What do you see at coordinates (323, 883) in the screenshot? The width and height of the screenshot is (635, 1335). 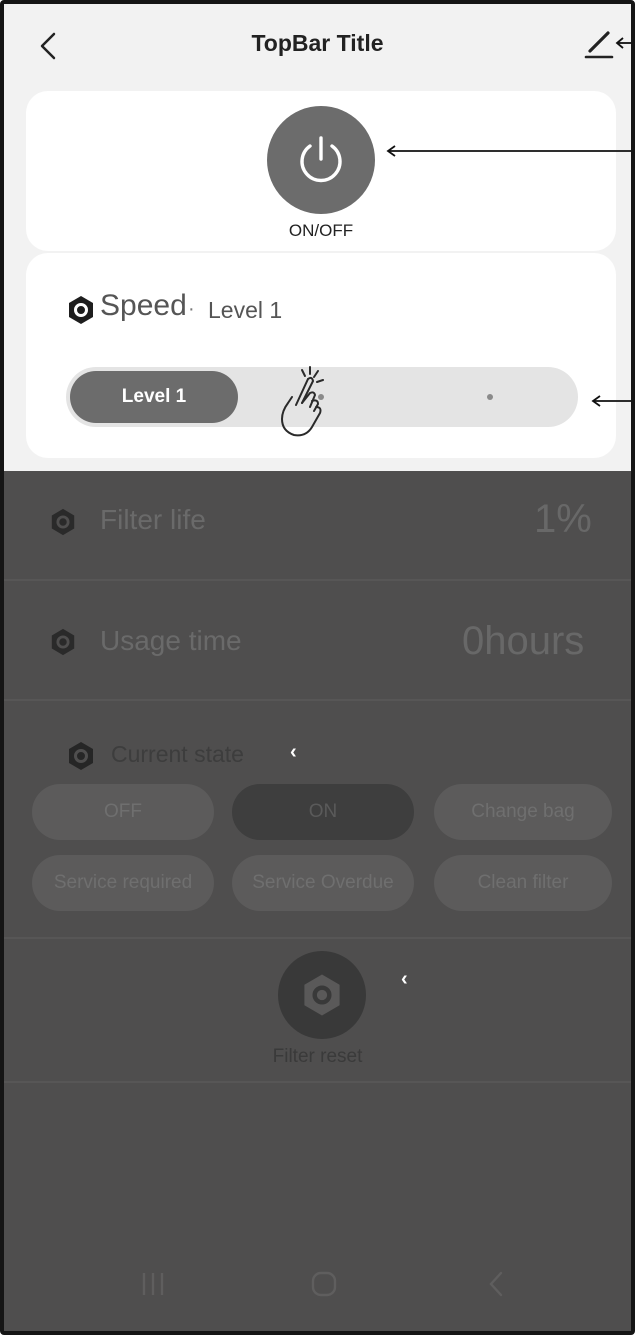 I see `state-option-service-overdue: Service Overdue` at bounding box center [323, 883].